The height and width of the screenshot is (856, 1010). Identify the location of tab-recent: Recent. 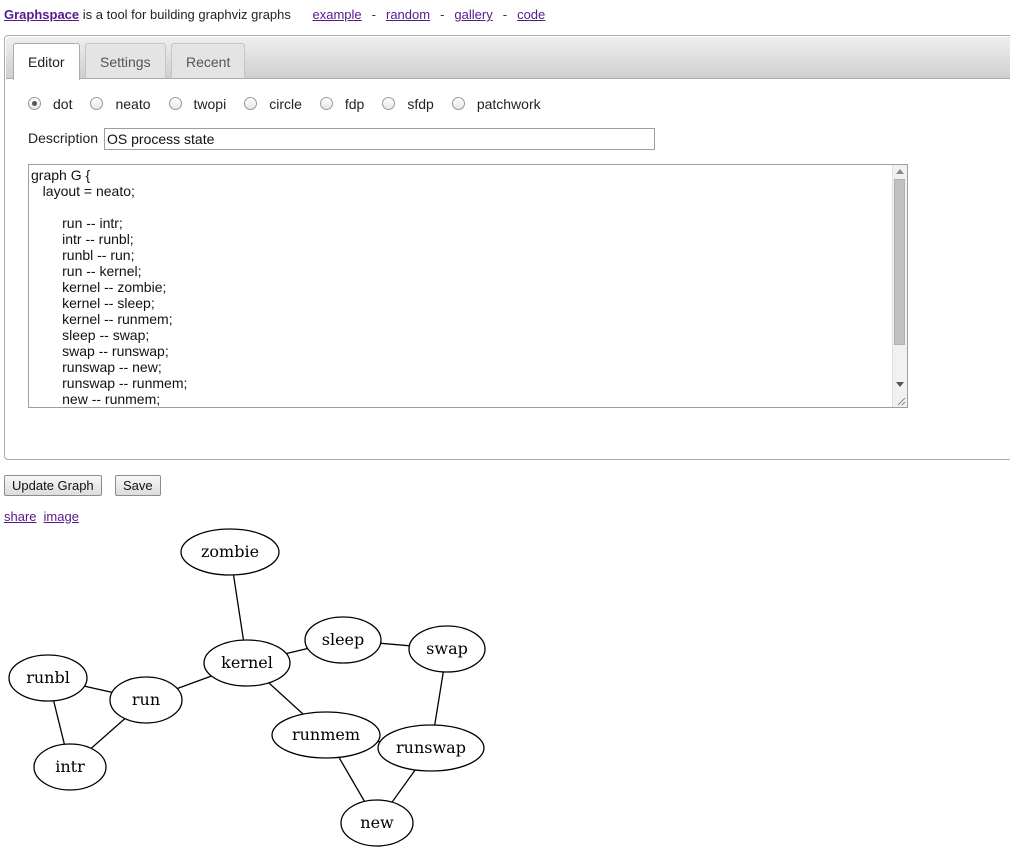
(208, 60).